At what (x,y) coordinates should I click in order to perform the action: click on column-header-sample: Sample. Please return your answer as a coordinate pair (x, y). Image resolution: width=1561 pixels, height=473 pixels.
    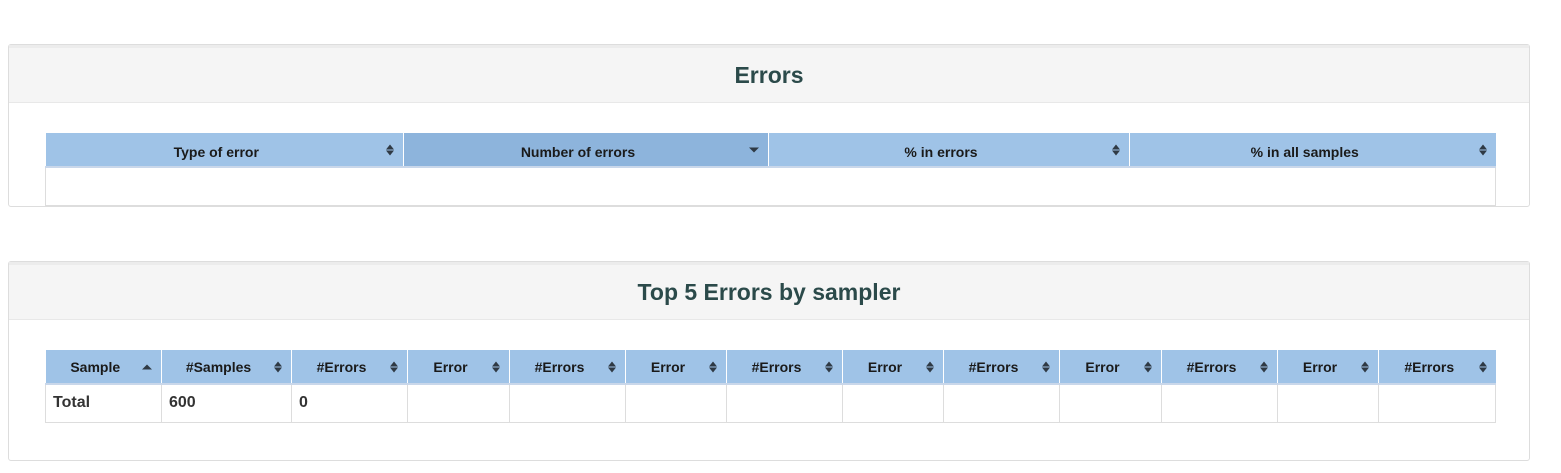
    Looking at the image, I should click on (103, 367).